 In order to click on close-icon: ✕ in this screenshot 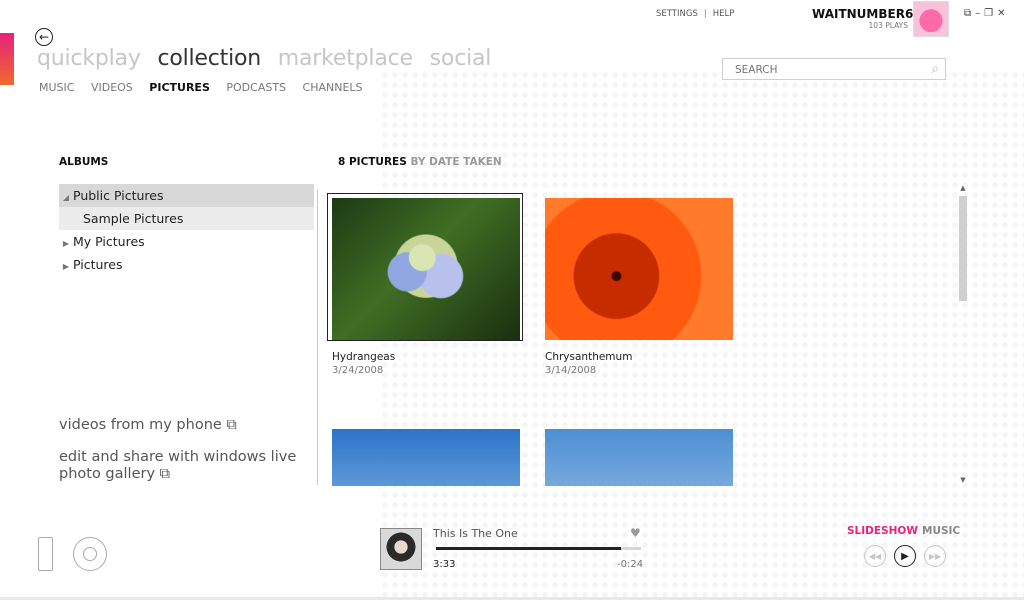, I will do `click(1001, 13)`.